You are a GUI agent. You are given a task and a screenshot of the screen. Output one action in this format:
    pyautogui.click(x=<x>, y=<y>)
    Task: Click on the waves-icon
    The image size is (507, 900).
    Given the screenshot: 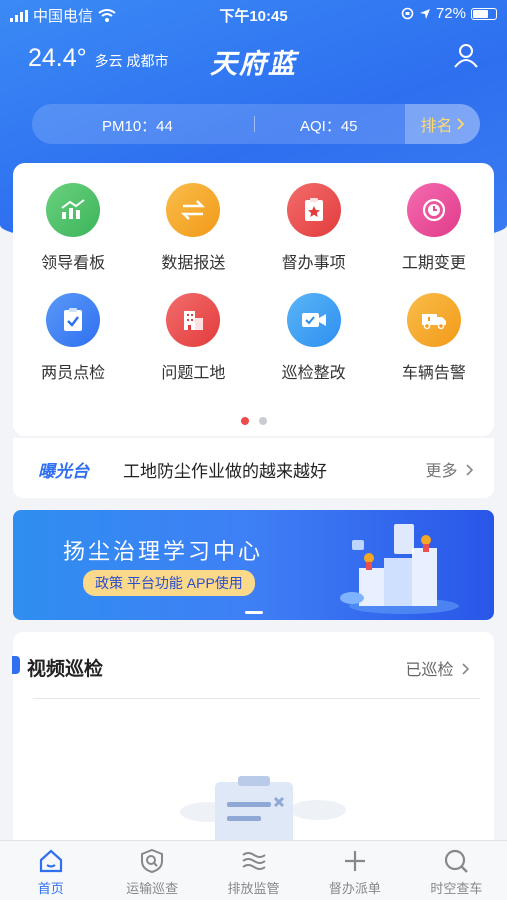 What is the action you would take?
    pyautogui.click(x=253, y=861)
    